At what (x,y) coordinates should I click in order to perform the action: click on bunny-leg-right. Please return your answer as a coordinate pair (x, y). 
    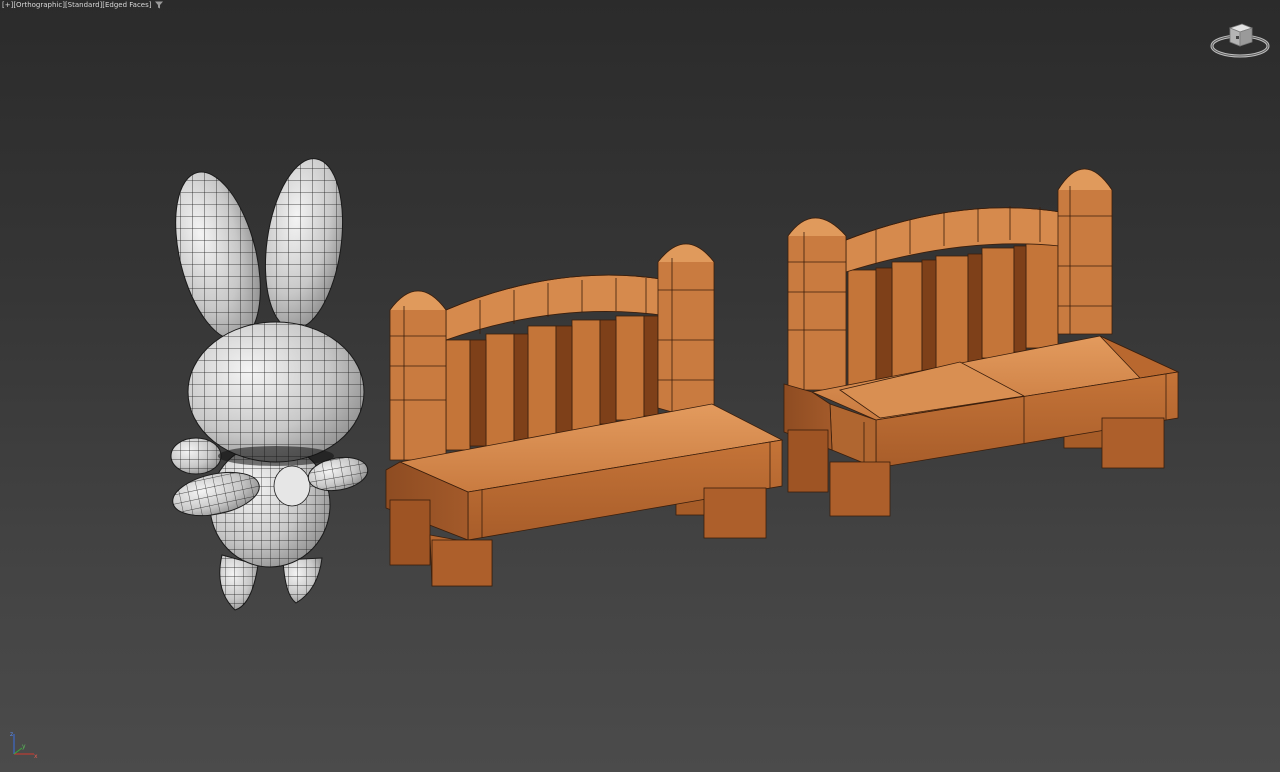
    Looking at the image, I should click on (302, 580).